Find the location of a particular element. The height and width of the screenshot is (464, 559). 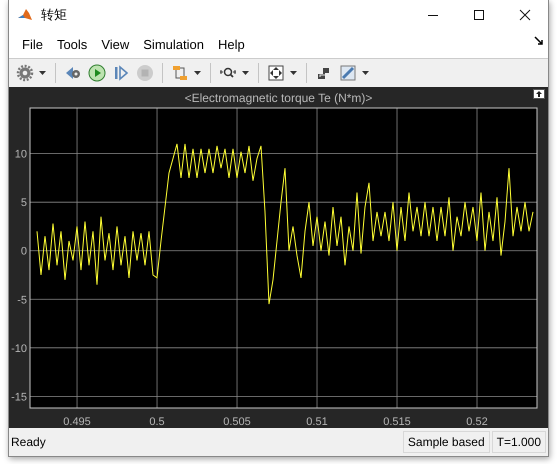

step-forward-icon is located at coordinates (121, 73).